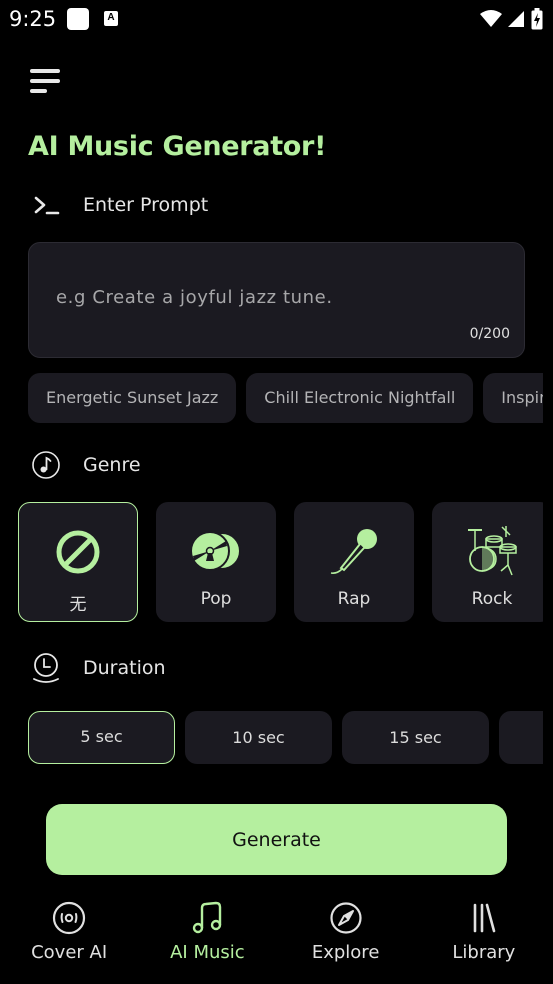  I want to click on nav-item-cover-ai: Cover AI, so click(69, 938).